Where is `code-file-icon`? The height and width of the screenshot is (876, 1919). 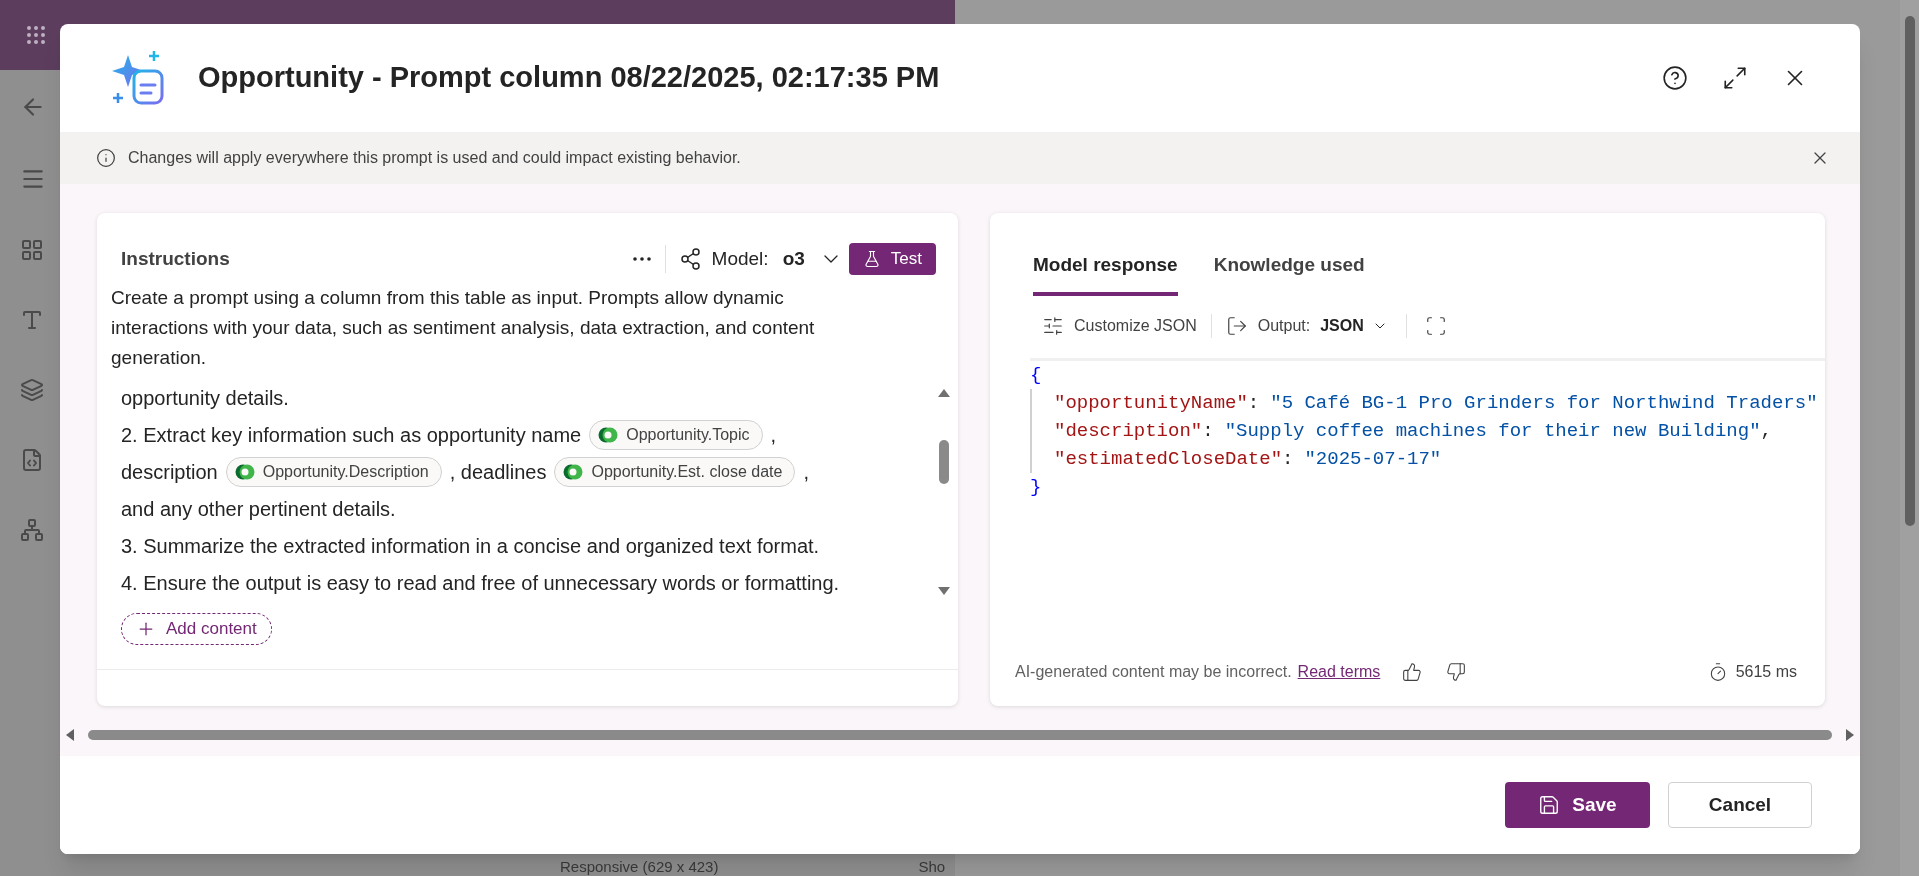
code-file-icon is located at coordinates (32, 460).